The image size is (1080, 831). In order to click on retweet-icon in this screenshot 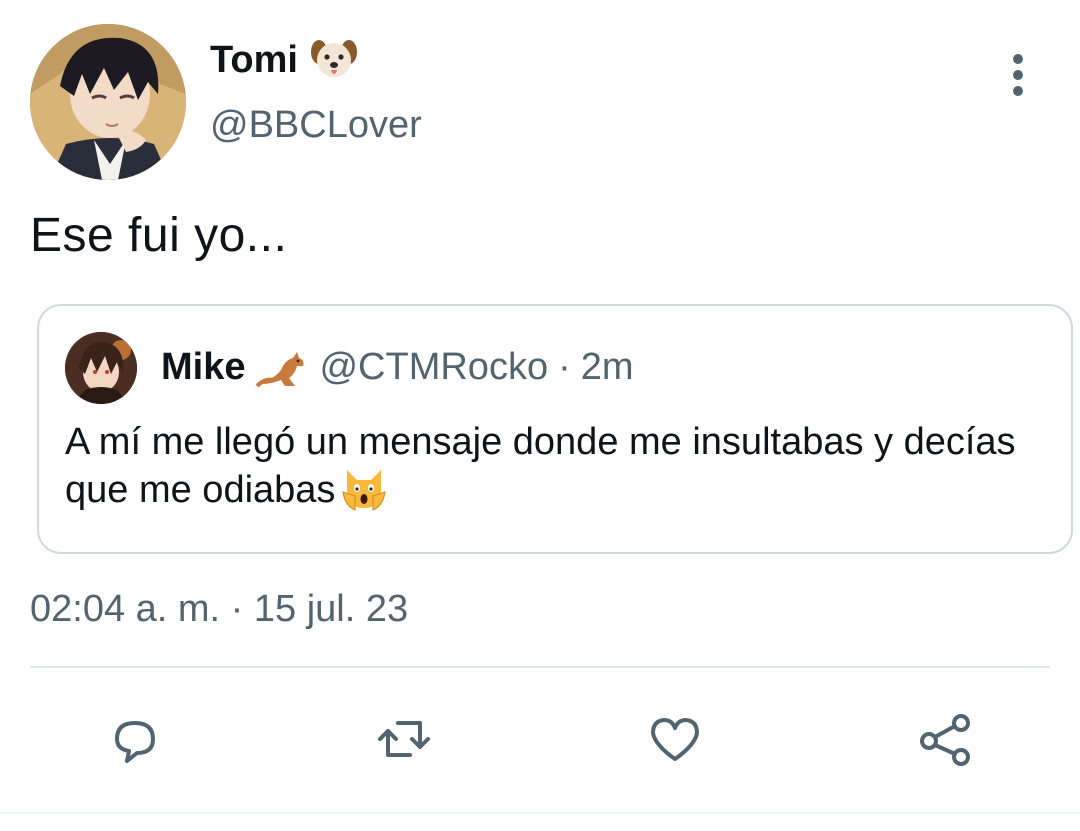, I will do `click(404, 739)`.